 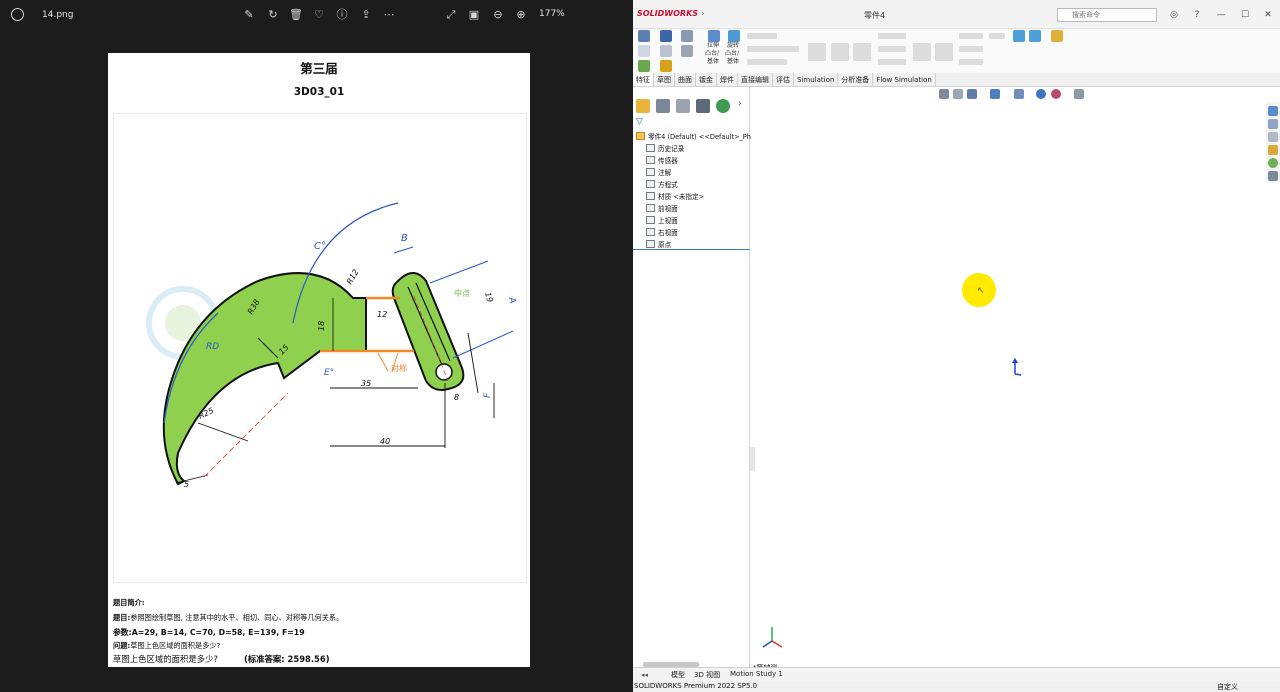 What do you see at coordinates (1197, 15) in the screenshot?
I see `help-icon: ?` at bounding box center [1197, 15].